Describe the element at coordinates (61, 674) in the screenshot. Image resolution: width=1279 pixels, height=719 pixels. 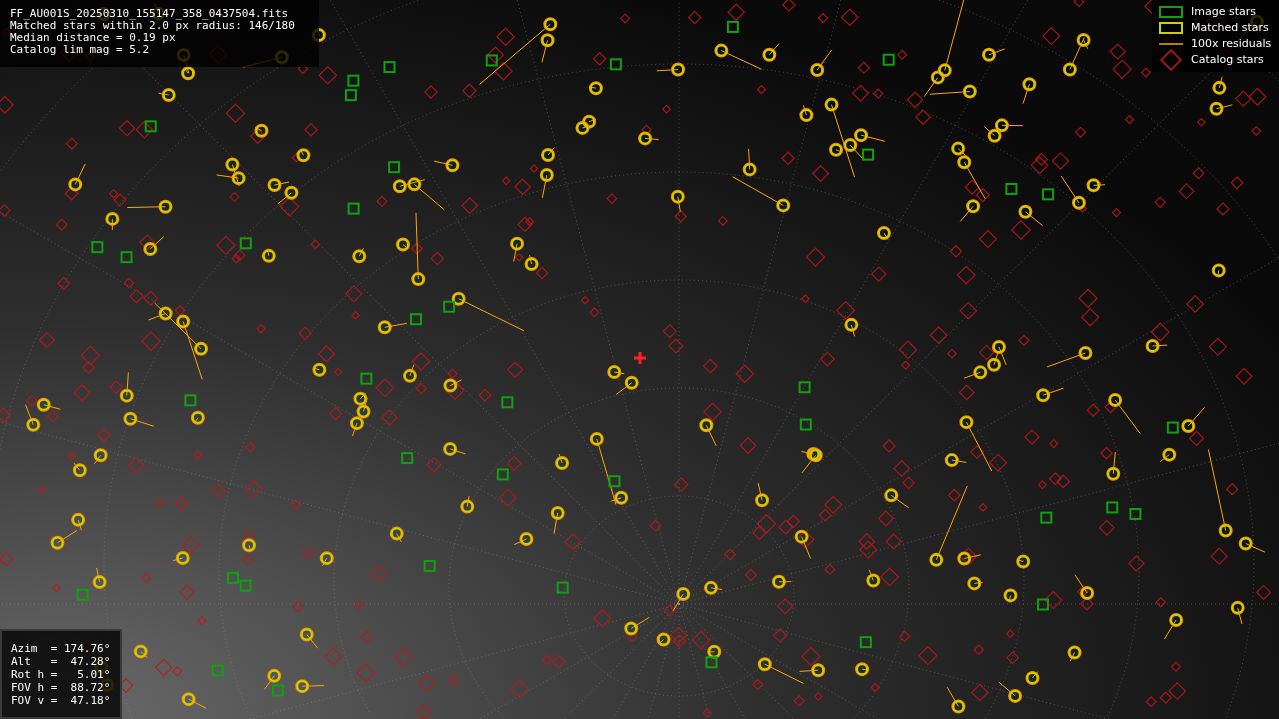
I see `pointing-text: Rot h = 5.01°` at that location.